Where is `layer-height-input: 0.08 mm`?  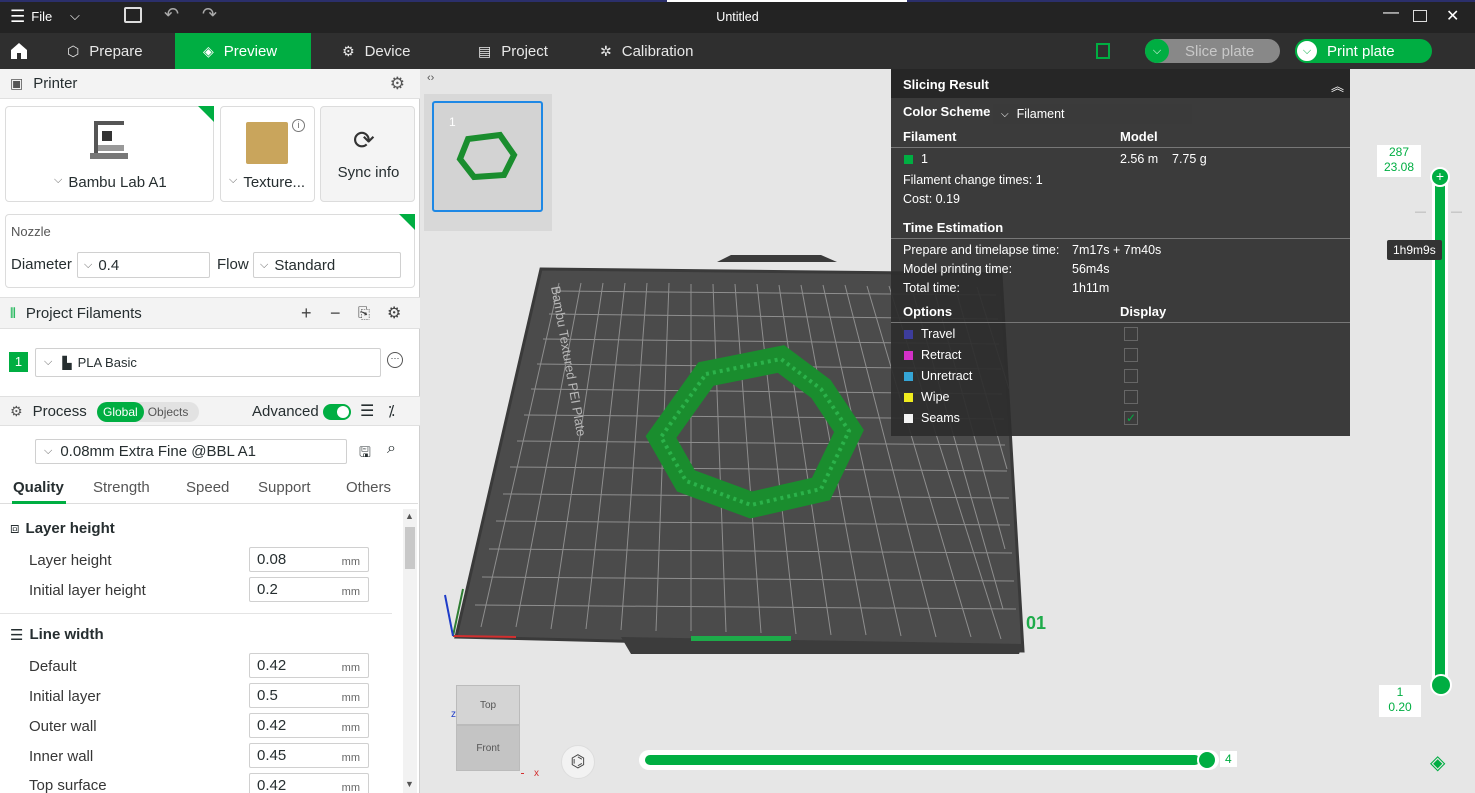 layer-height-input: 0.08 mm is located at coordinates (309, 559).